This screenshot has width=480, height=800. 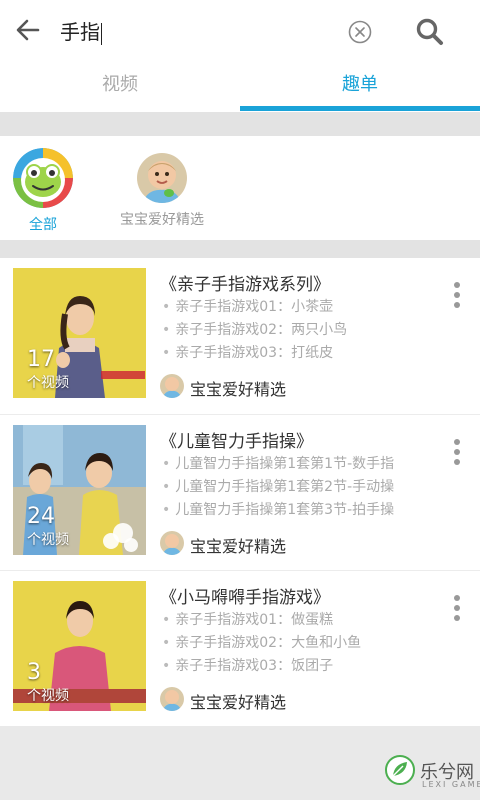 I want to click on category-all: 全部, so click(x=43, y=191).